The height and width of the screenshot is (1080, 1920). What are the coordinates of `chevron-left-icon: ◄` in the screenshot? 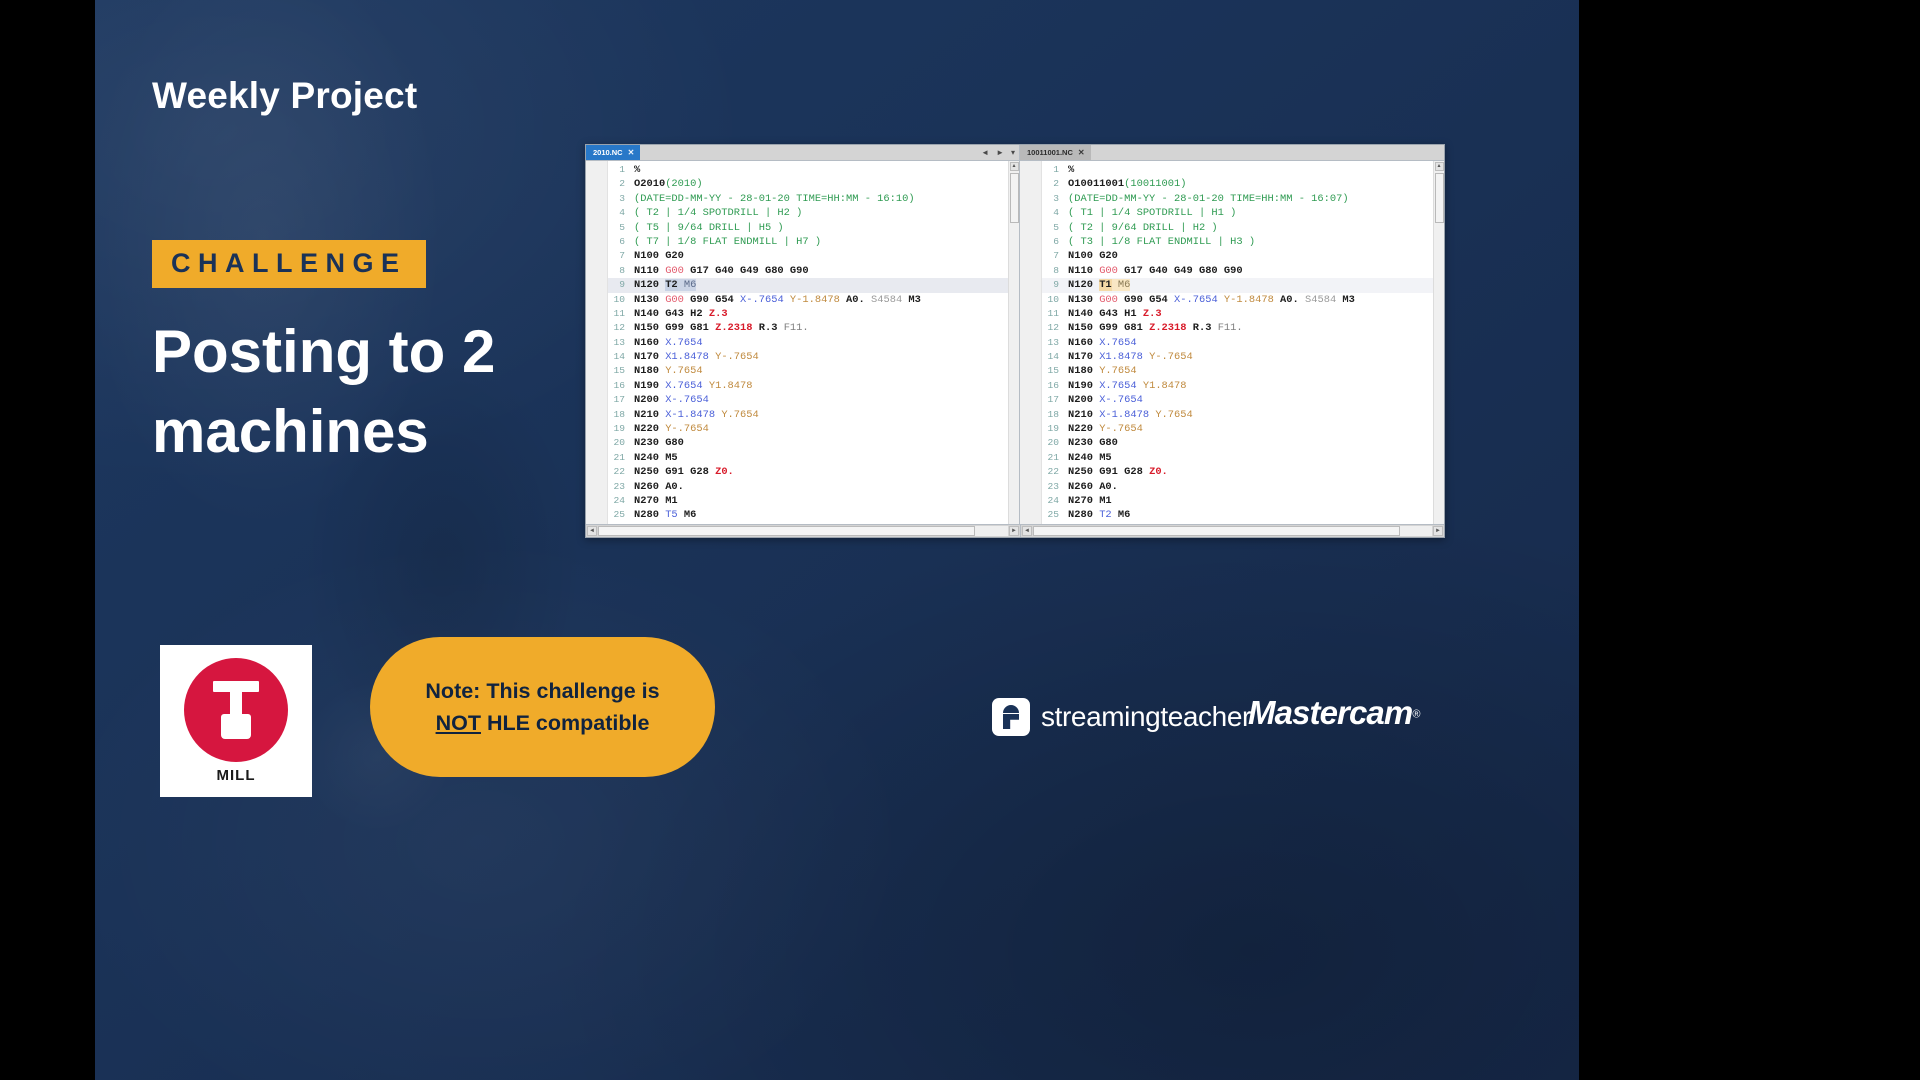 It's located at (985, 152).